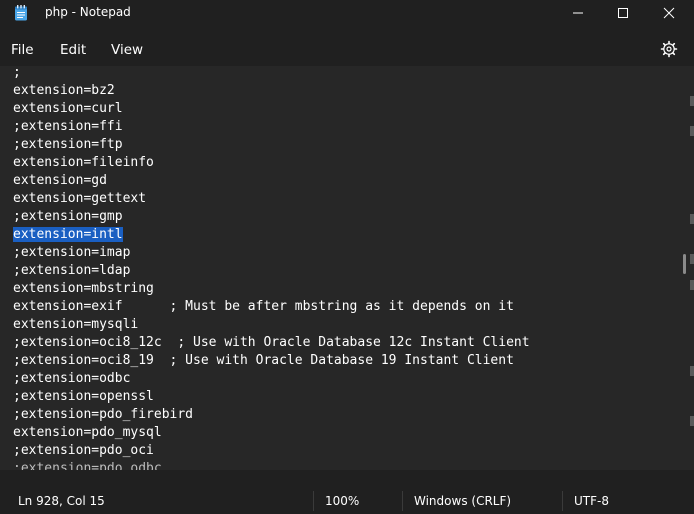 The width and height of the screenshot is (694, 514). Describe the element at coordinates (68, 144) in the screenshot. I see `line-text: ;extension=ftp` at that location.